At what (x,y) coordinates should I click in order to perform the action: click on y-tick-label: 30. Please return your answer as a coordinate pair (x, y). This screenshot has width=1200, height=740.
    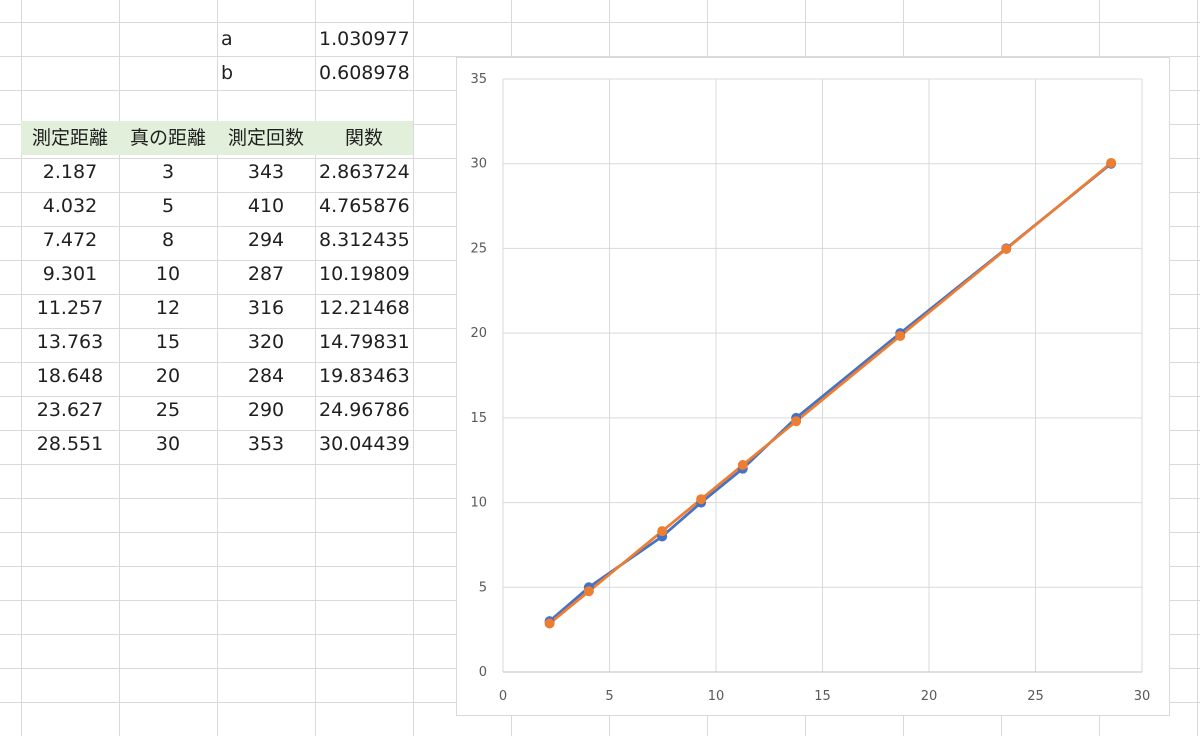
    Looking at the image, I should click on (478, 164).